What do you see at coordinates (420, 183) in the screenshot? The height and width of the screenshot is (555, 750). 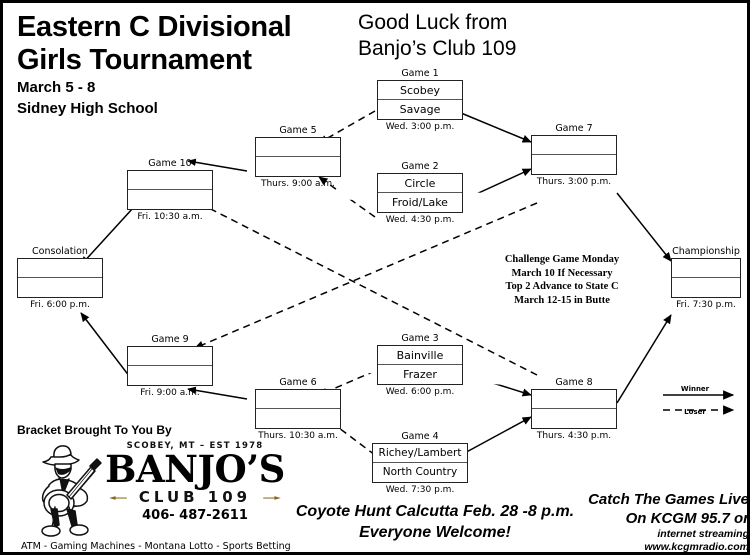 I see `team-slot-1: Circle` at bounding box center [420, 183].